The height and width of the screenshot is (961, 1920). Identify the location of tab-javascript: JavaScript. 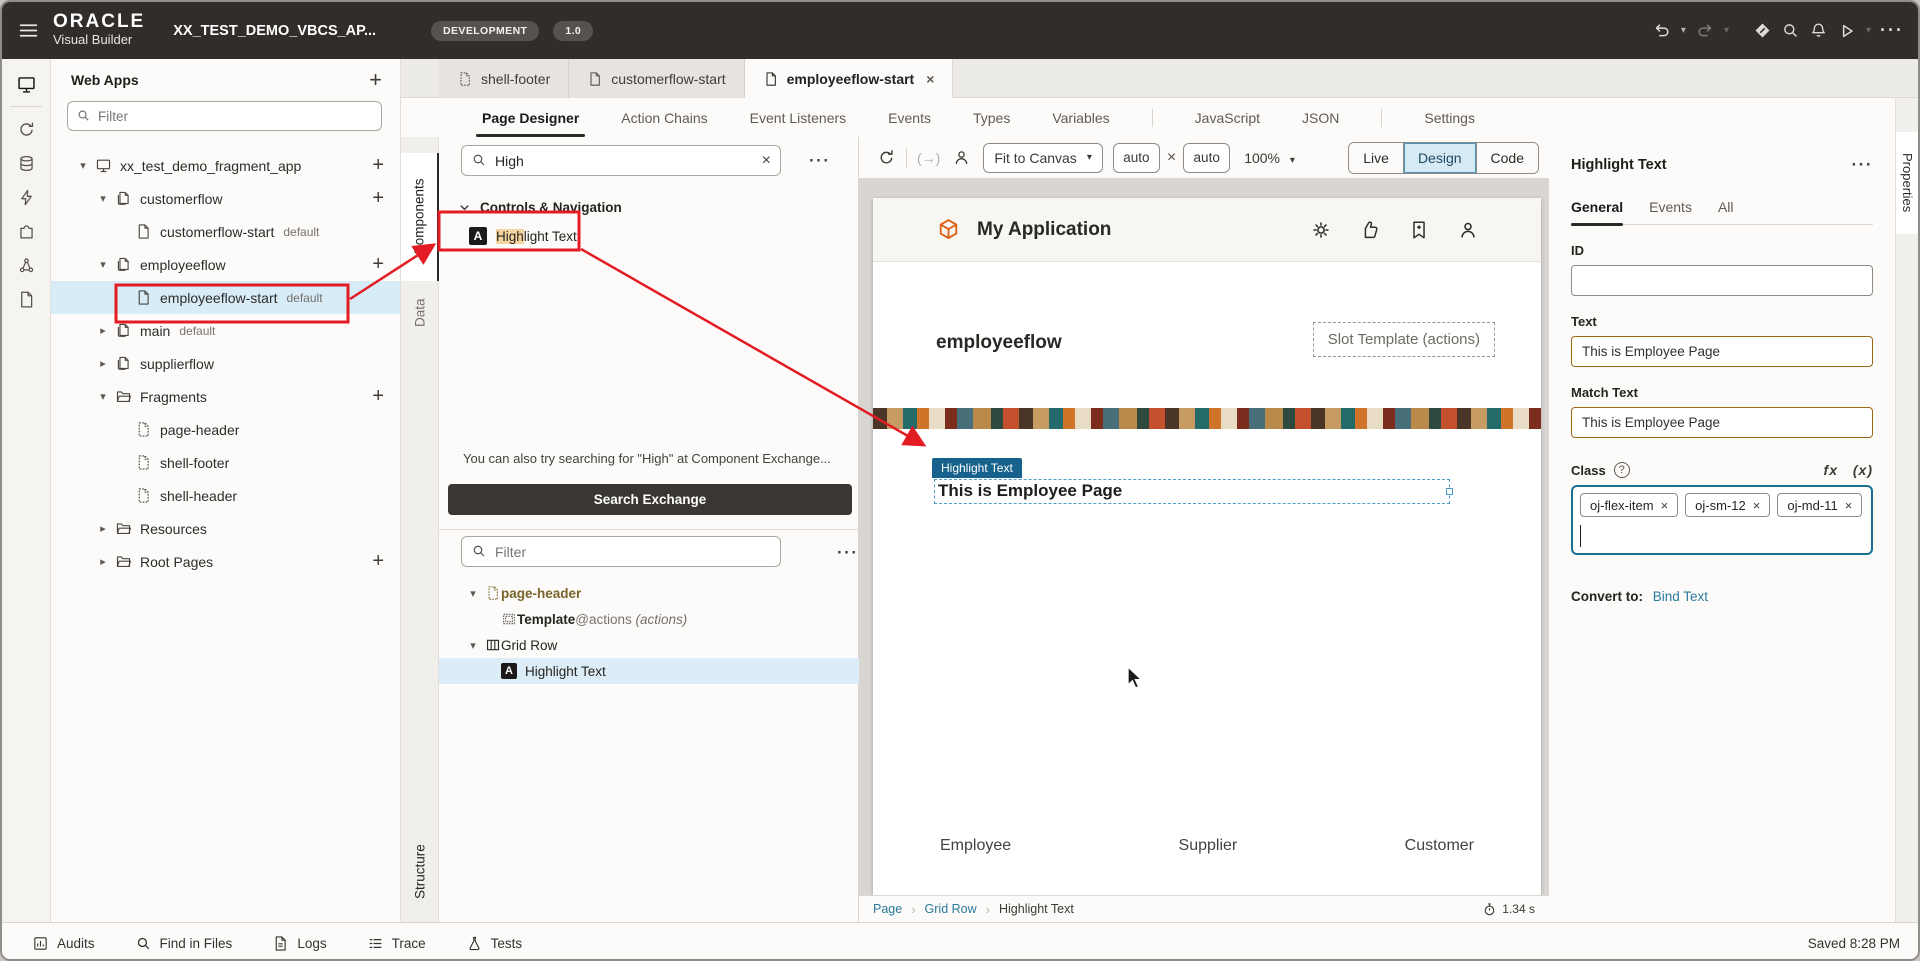
(1227, 117).